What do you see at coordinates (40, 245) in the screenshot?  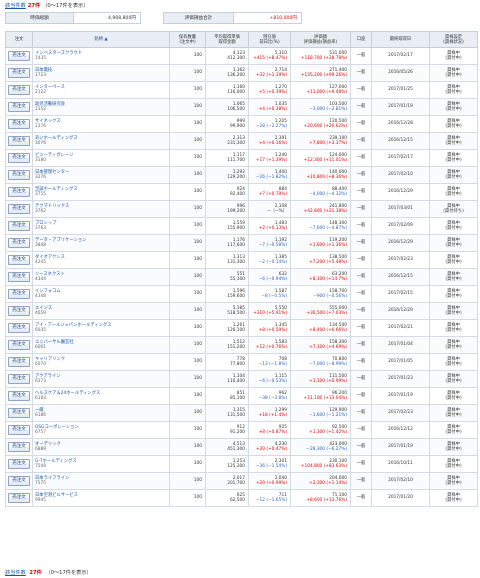 I see `stock-code: 3848` at bounding box center [40, 245].